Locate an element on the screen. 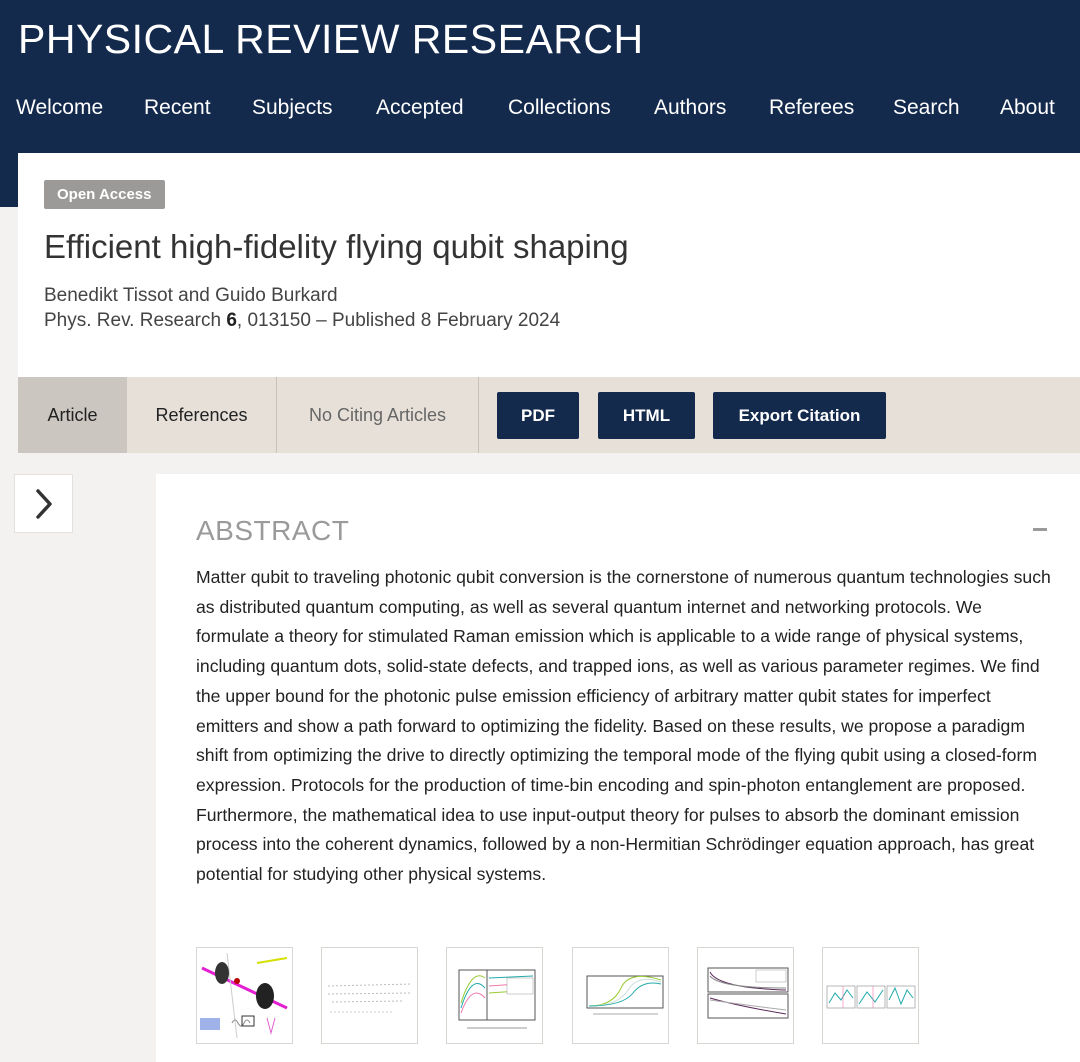 Image resolution: width=1080 pixels, height=1062 pixels. citation-details: , 013150 – Published 8 February 2024 is located at coordinates (398, 320).